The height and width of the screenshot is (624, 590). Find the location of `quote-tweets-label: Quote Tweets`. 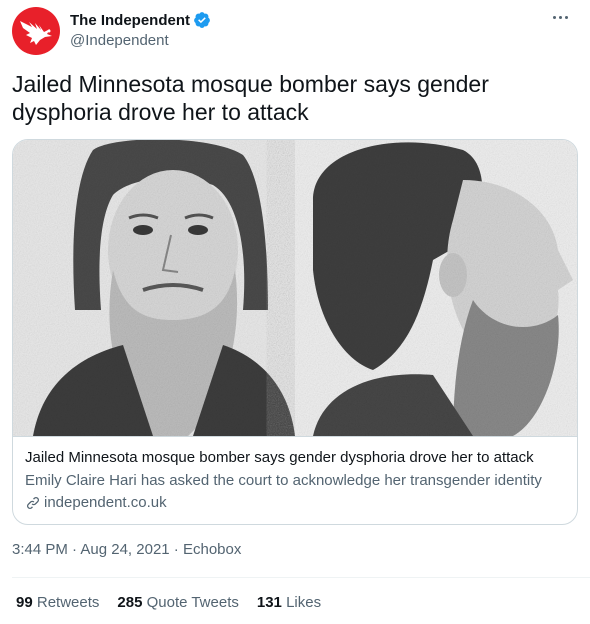

quote-tweets-label: Quote Tweets is located at coordinates (192, 602).